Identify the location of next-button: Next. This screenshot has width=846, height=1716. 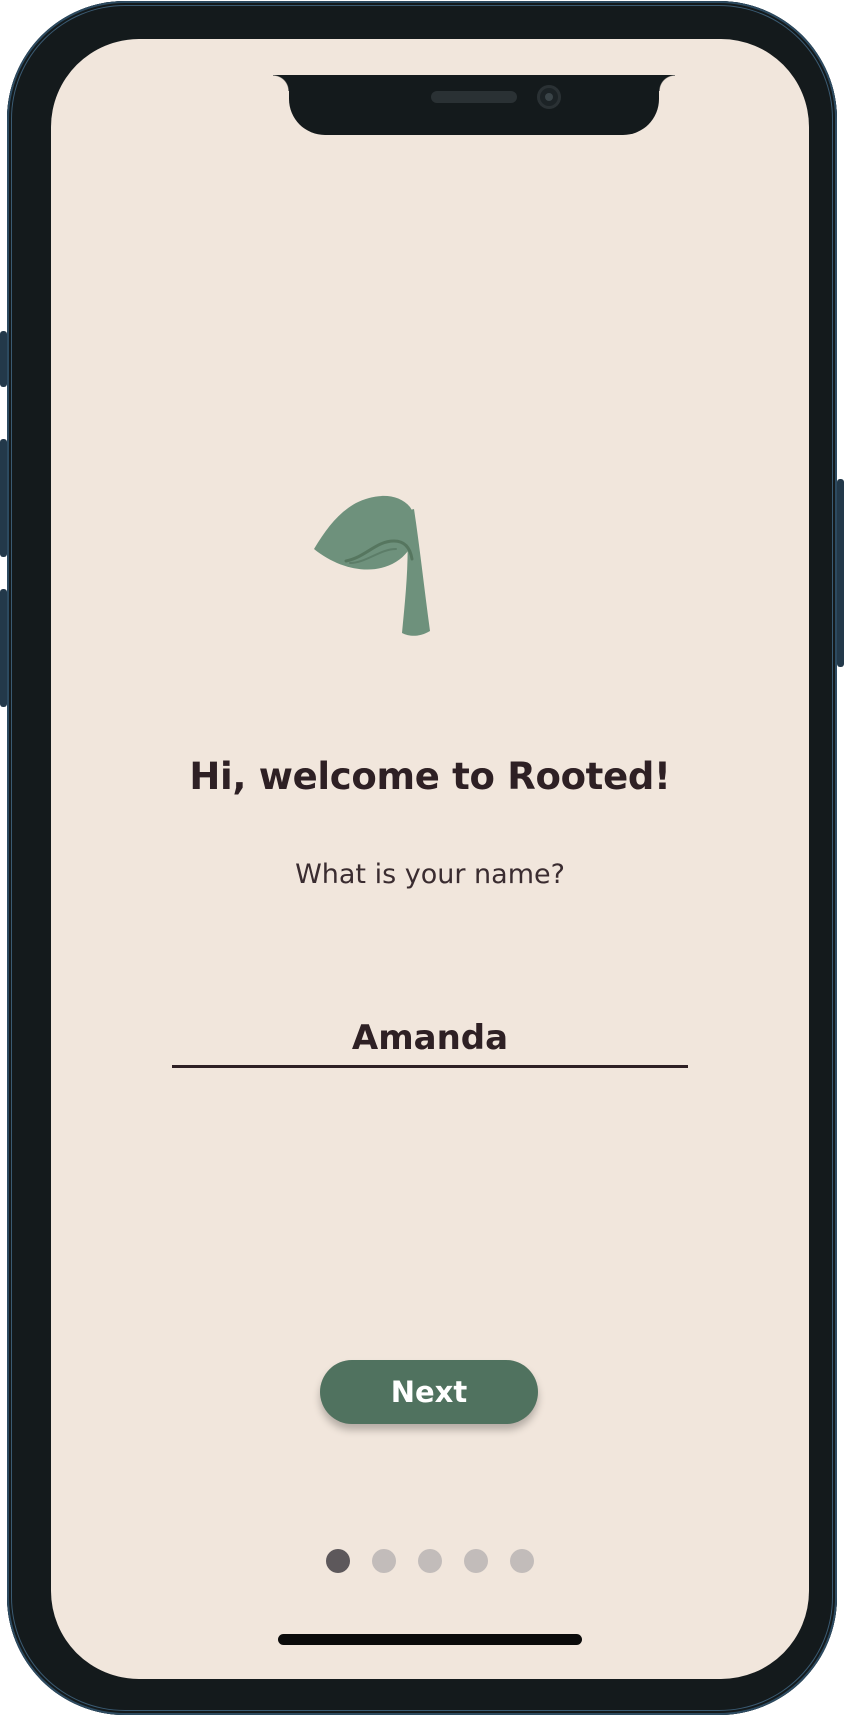
(429, 1392).